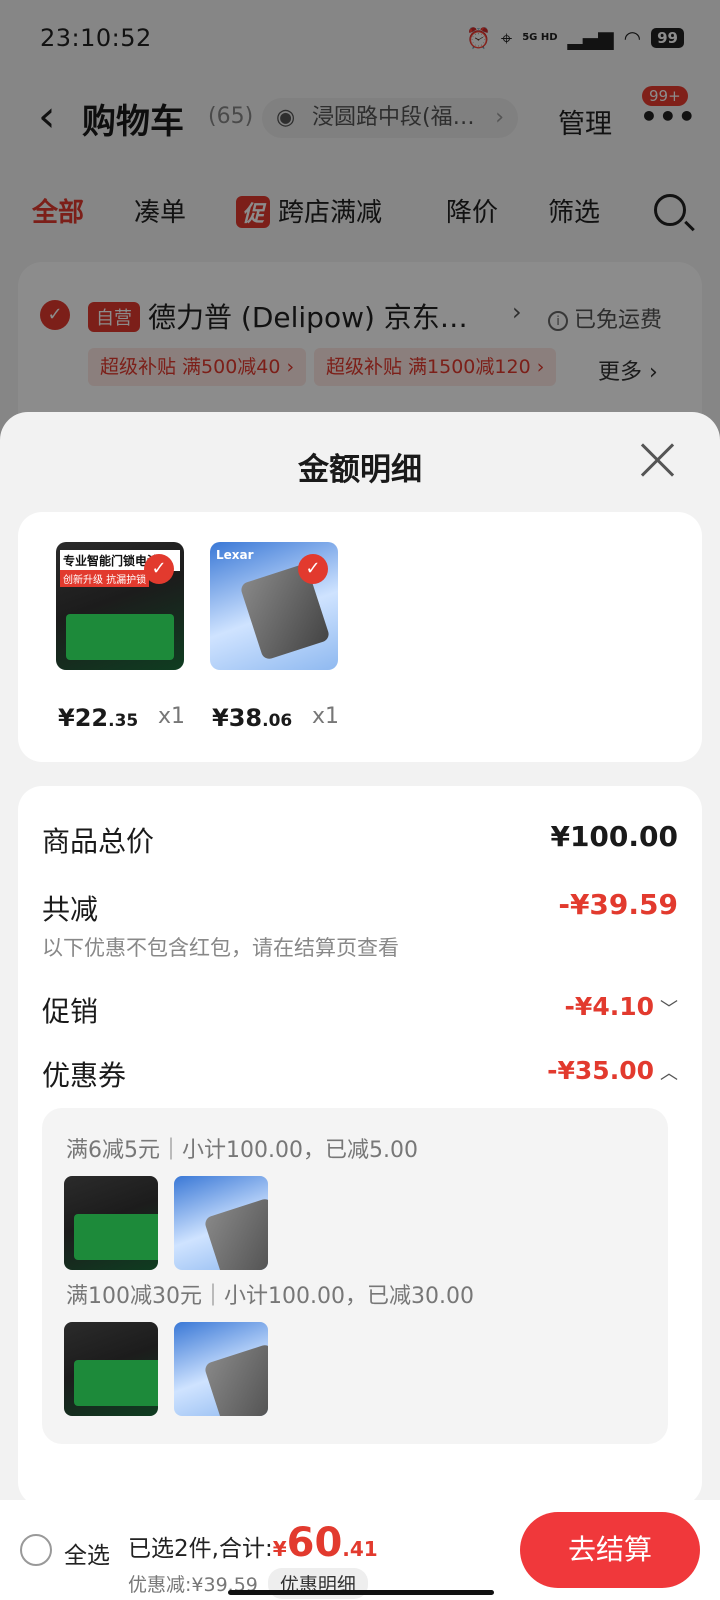  Describe the element at coordinates (274, 606) in the screenshot. I see `product-image-ssd-enclosure: Lexar ✓` at that location.